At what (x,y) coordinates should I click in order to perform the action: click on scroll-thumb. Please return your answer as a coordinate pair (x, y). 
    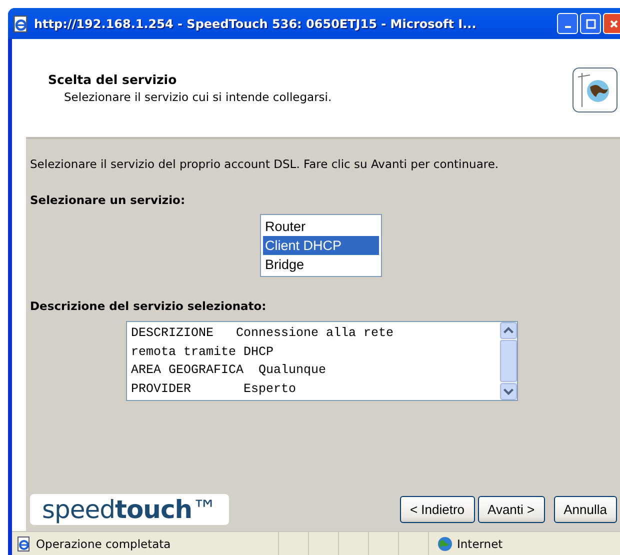
    Looking at the image, I should click on (508, 361).